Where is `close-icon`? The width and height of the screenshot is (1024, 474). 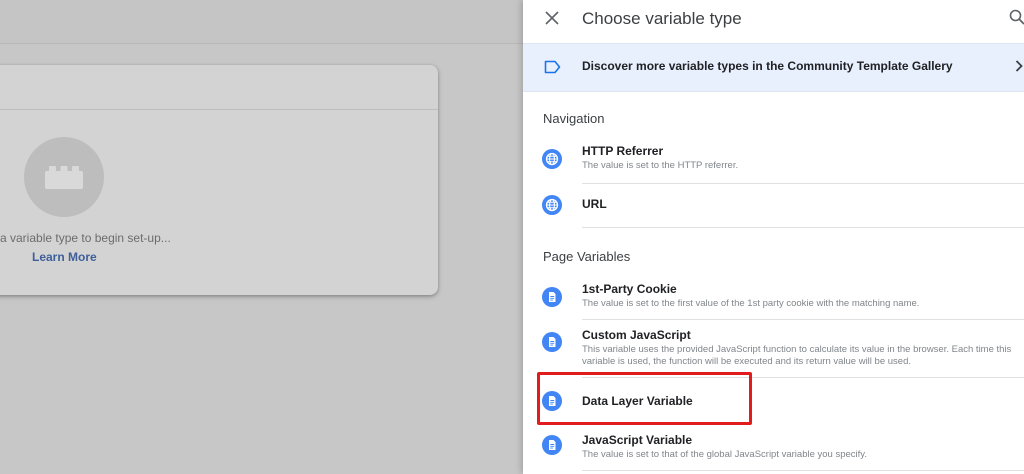 close-icon is located at coordinates (552, 18).